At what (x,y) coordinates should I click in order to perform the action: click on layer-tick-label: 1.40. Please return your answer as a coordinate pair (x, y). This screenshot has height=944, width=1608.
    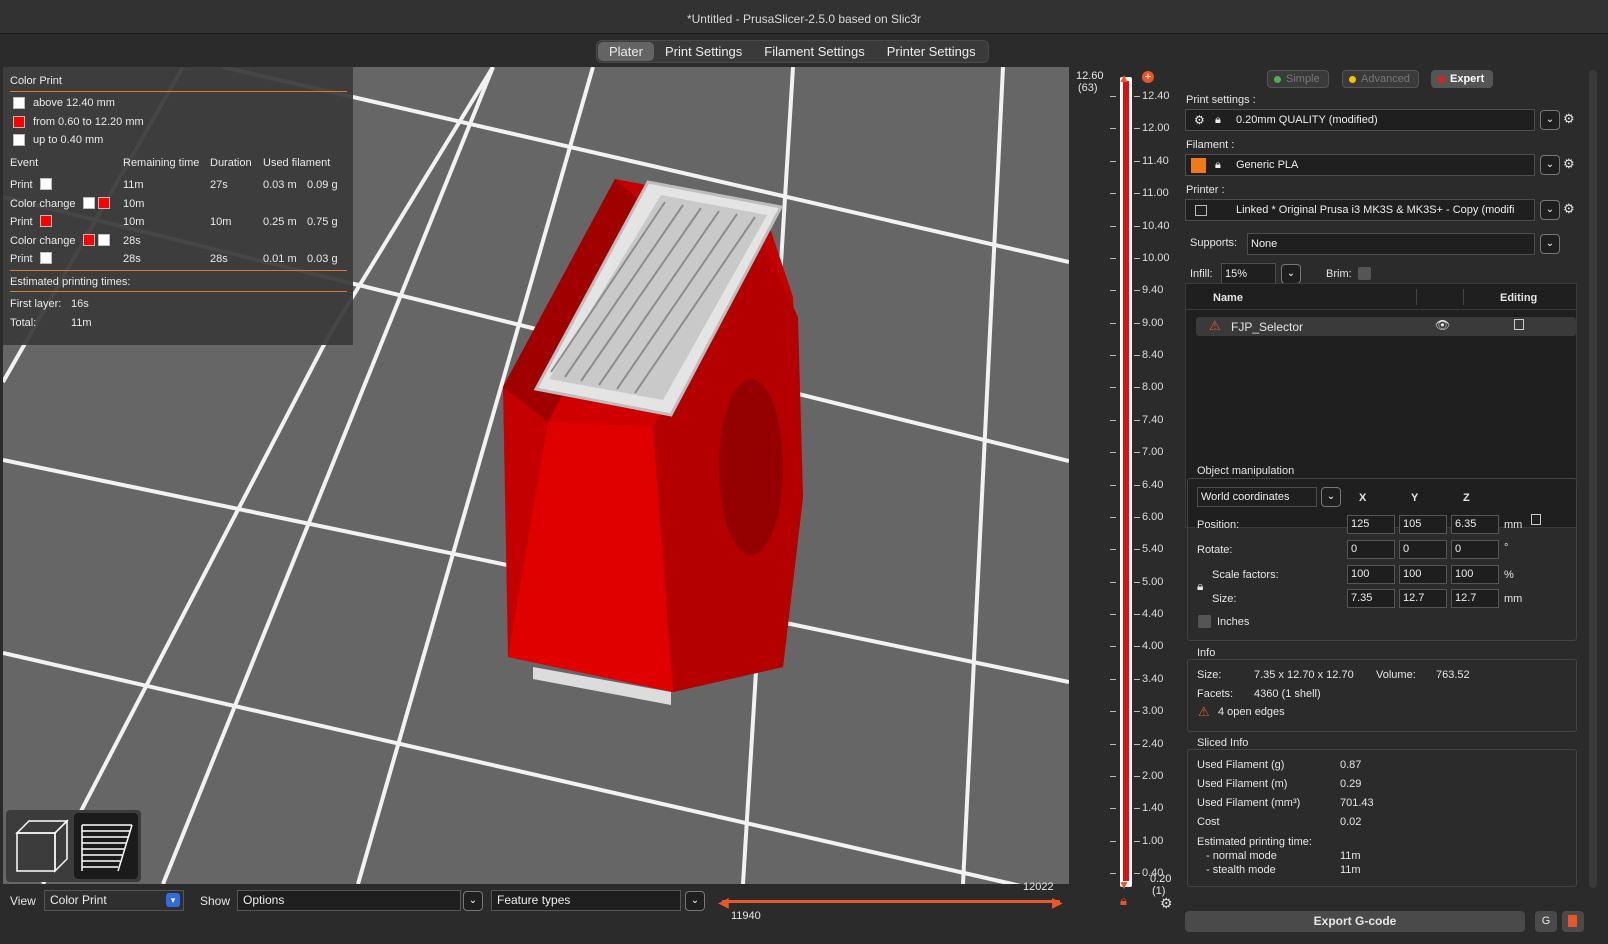
    Looking at the image, I should click on (1153, 808).